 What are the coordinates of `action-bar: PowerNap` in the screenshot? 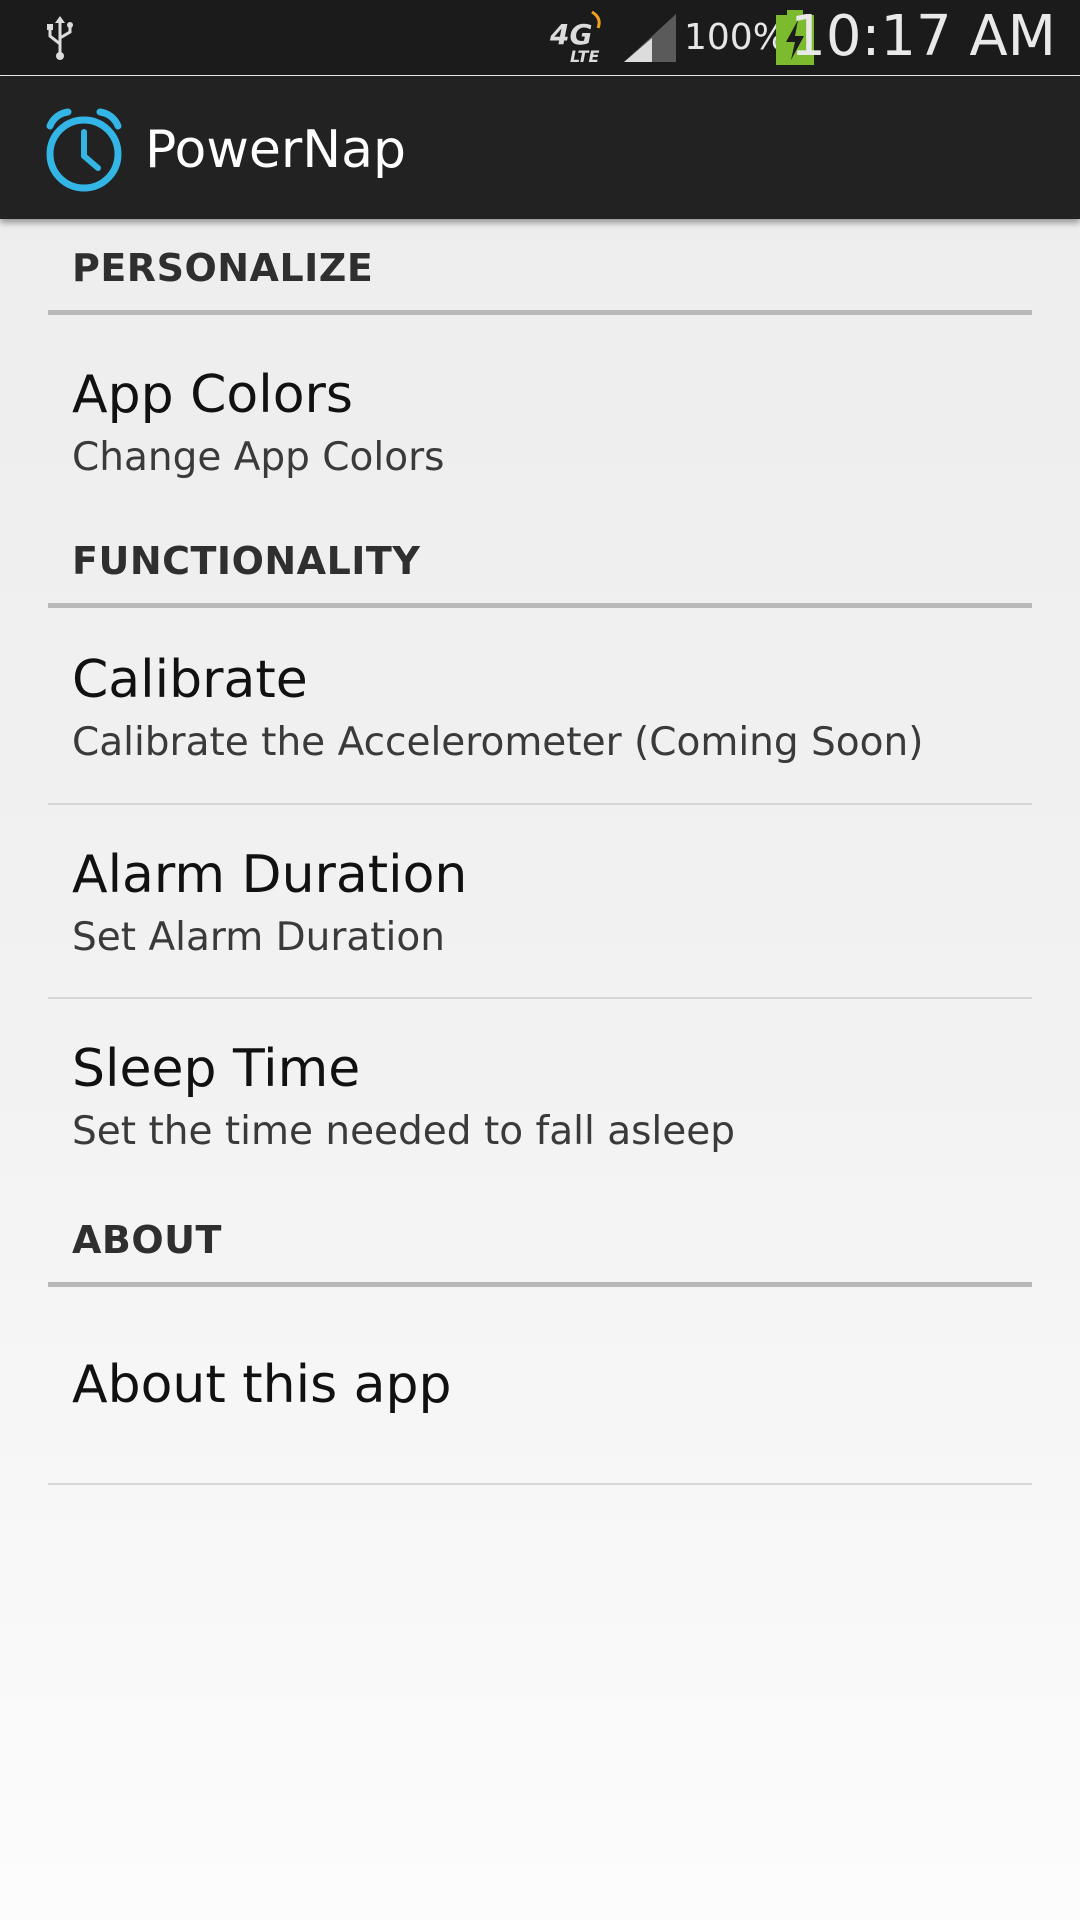 It's located at (540, 147).